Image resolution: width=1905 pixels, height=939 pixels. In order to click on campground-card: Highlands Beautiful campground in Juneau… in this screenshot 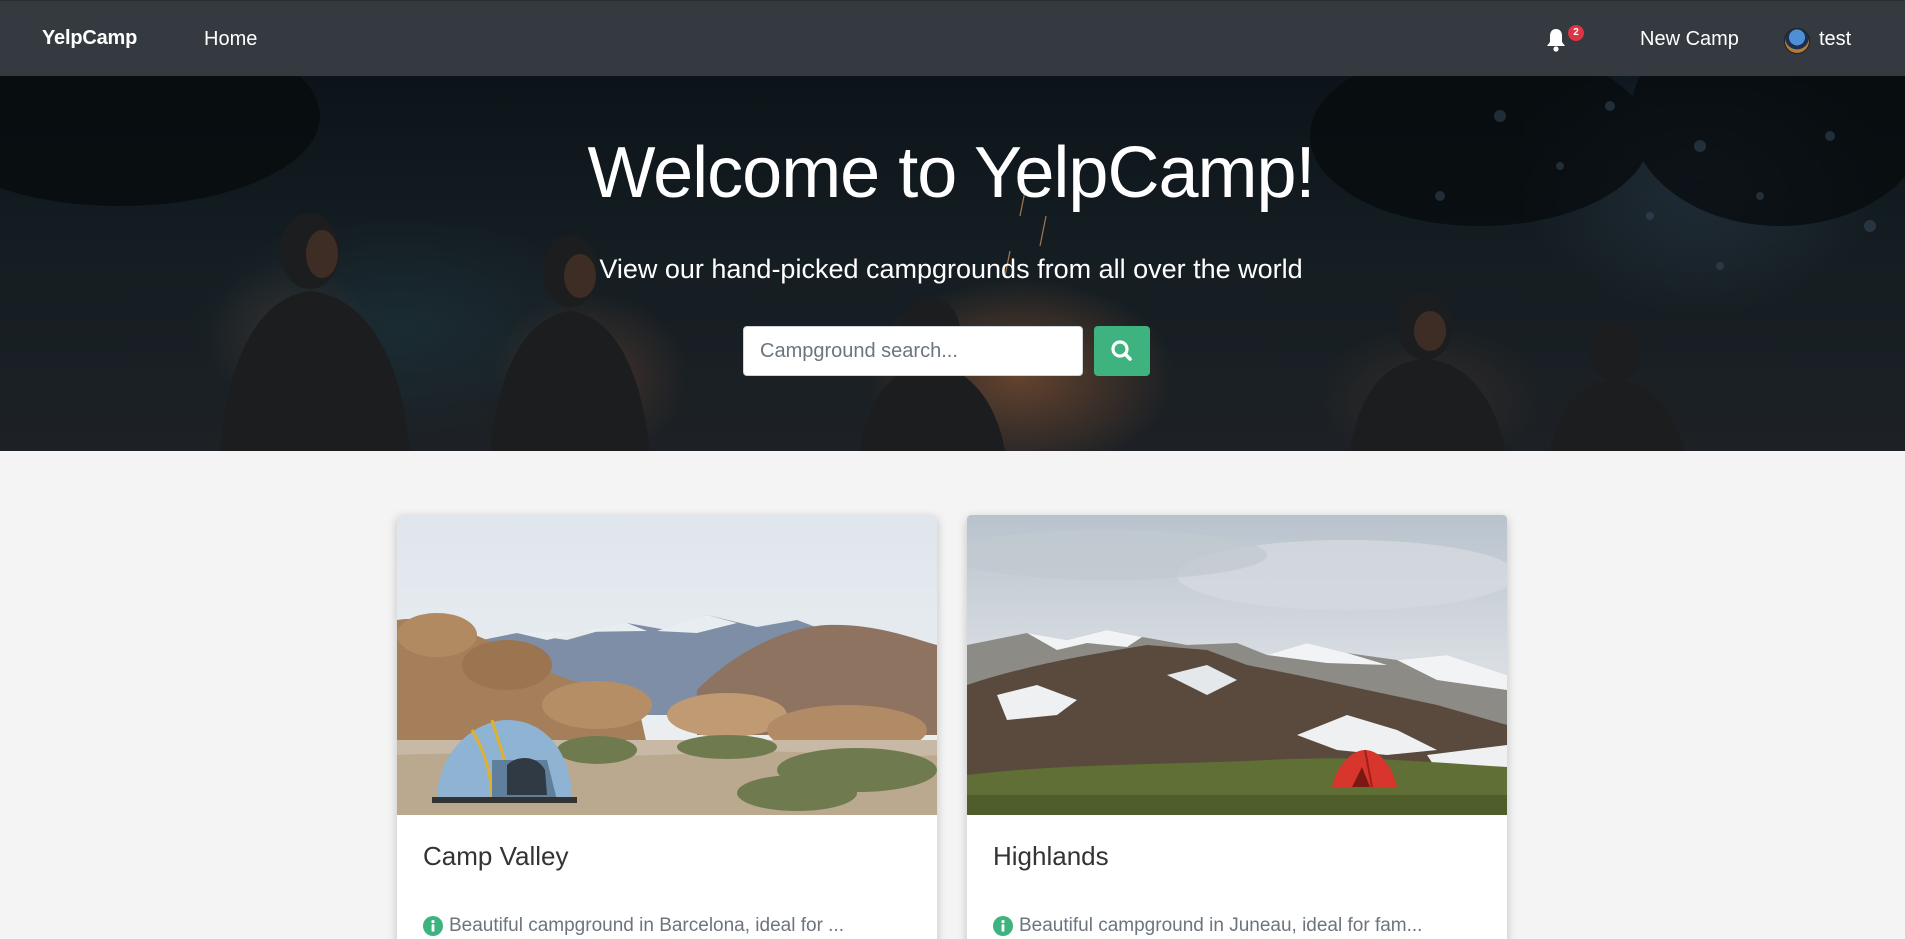, I will do `click(1237, 727)`.